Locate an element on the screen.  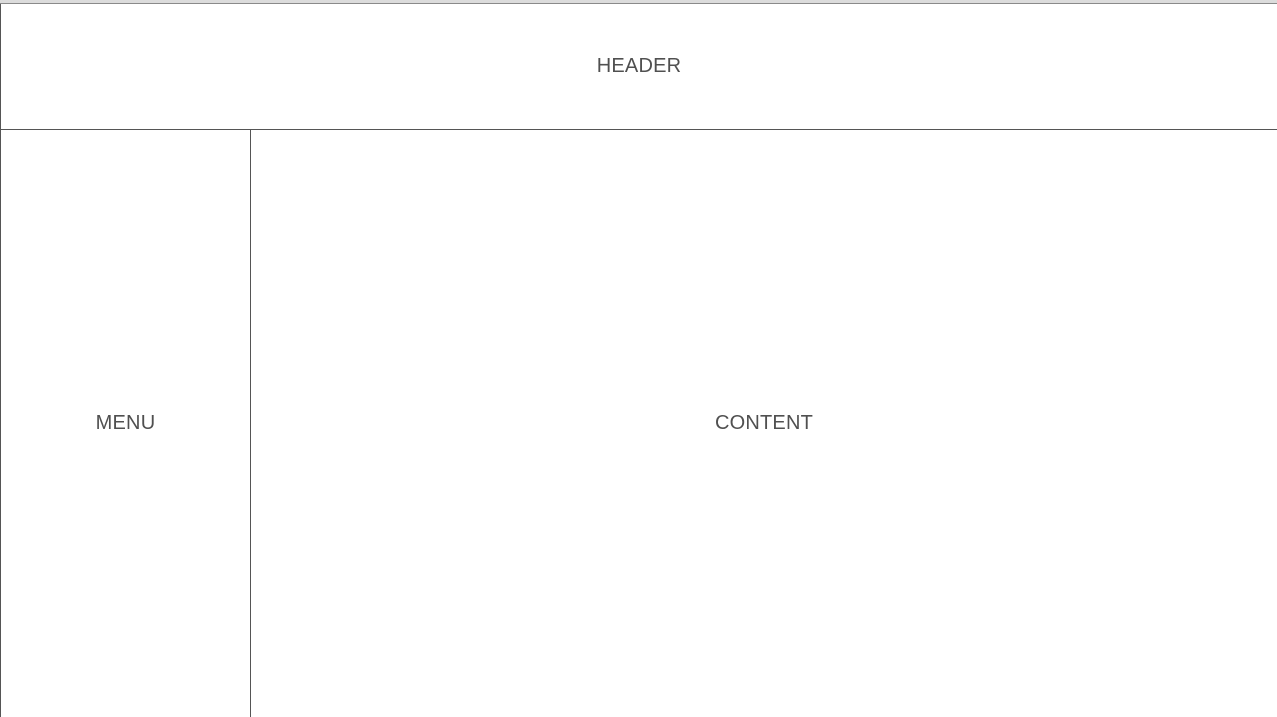
header-label: HEADER is located at coordinates (639, 66).